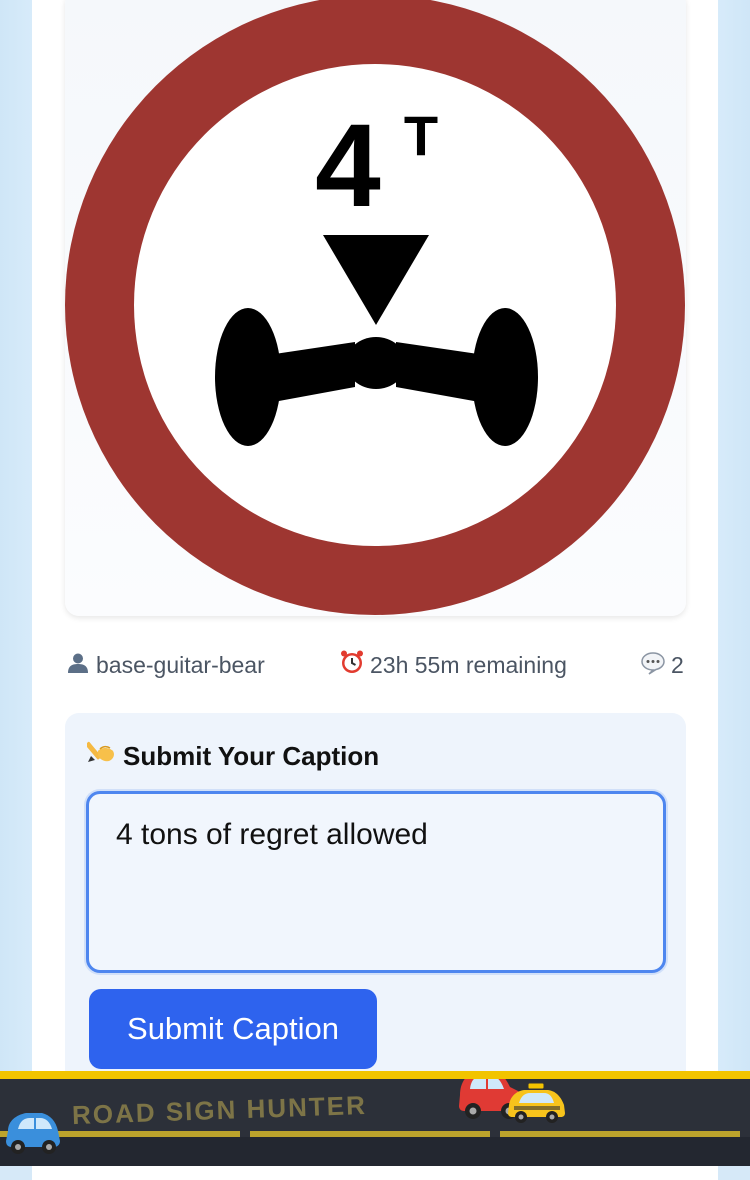 The height and width of the screenshot is (1180, 750). I want to click on author-username: base-guitar-bear, so click(180, 665).